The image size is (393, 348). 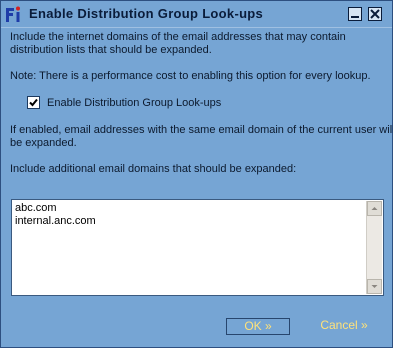 I want to click on scroll-down-button, so click(x=374, y=286).